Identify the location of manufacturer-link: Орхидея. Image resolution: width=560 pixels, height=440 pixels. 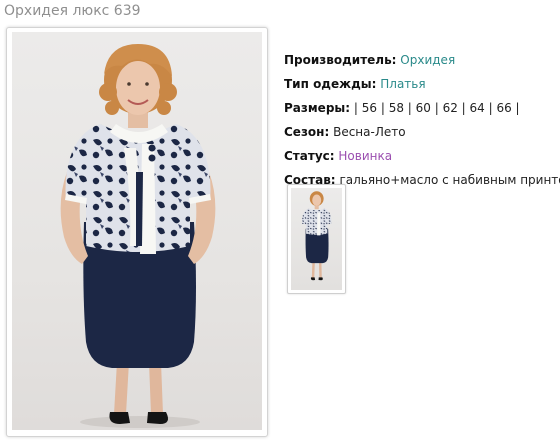
(427, 60).